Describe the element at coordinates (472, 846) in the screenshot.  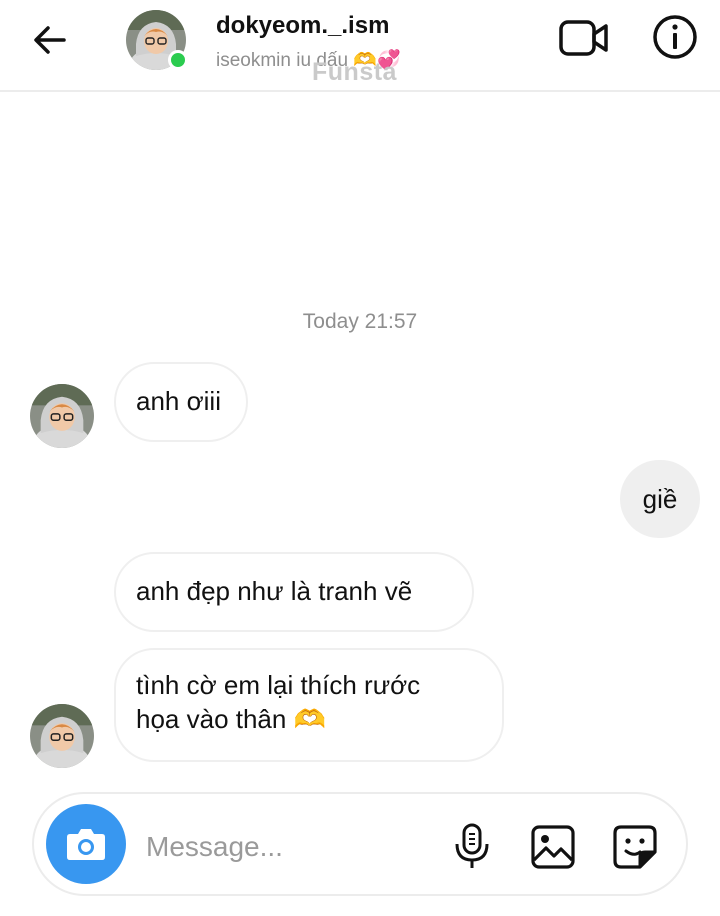
I see `microphone-icon` at that location.